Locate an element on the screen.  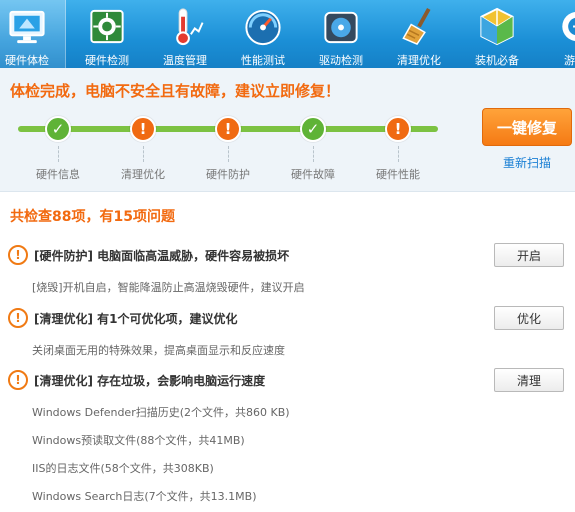
issue-detail: Windows Search日志(7个文件，共13.1MB) is located at coordinates (144, 496).